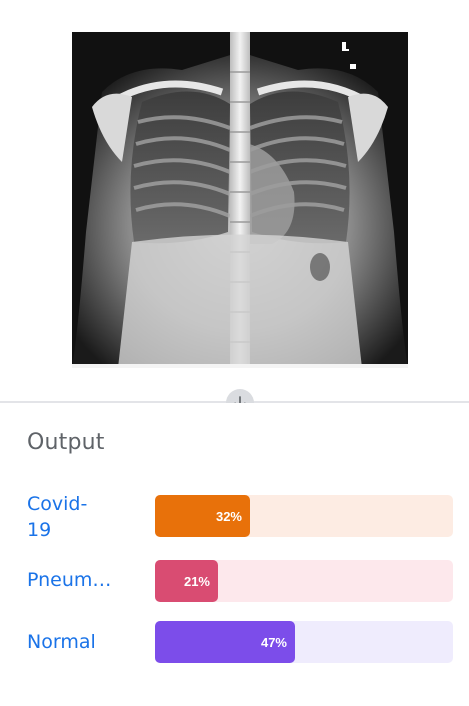 The image size is (469, 706). Describe the element at coordinates (304, 516) in the screenshot. I see `result-track: 32%` at that location.